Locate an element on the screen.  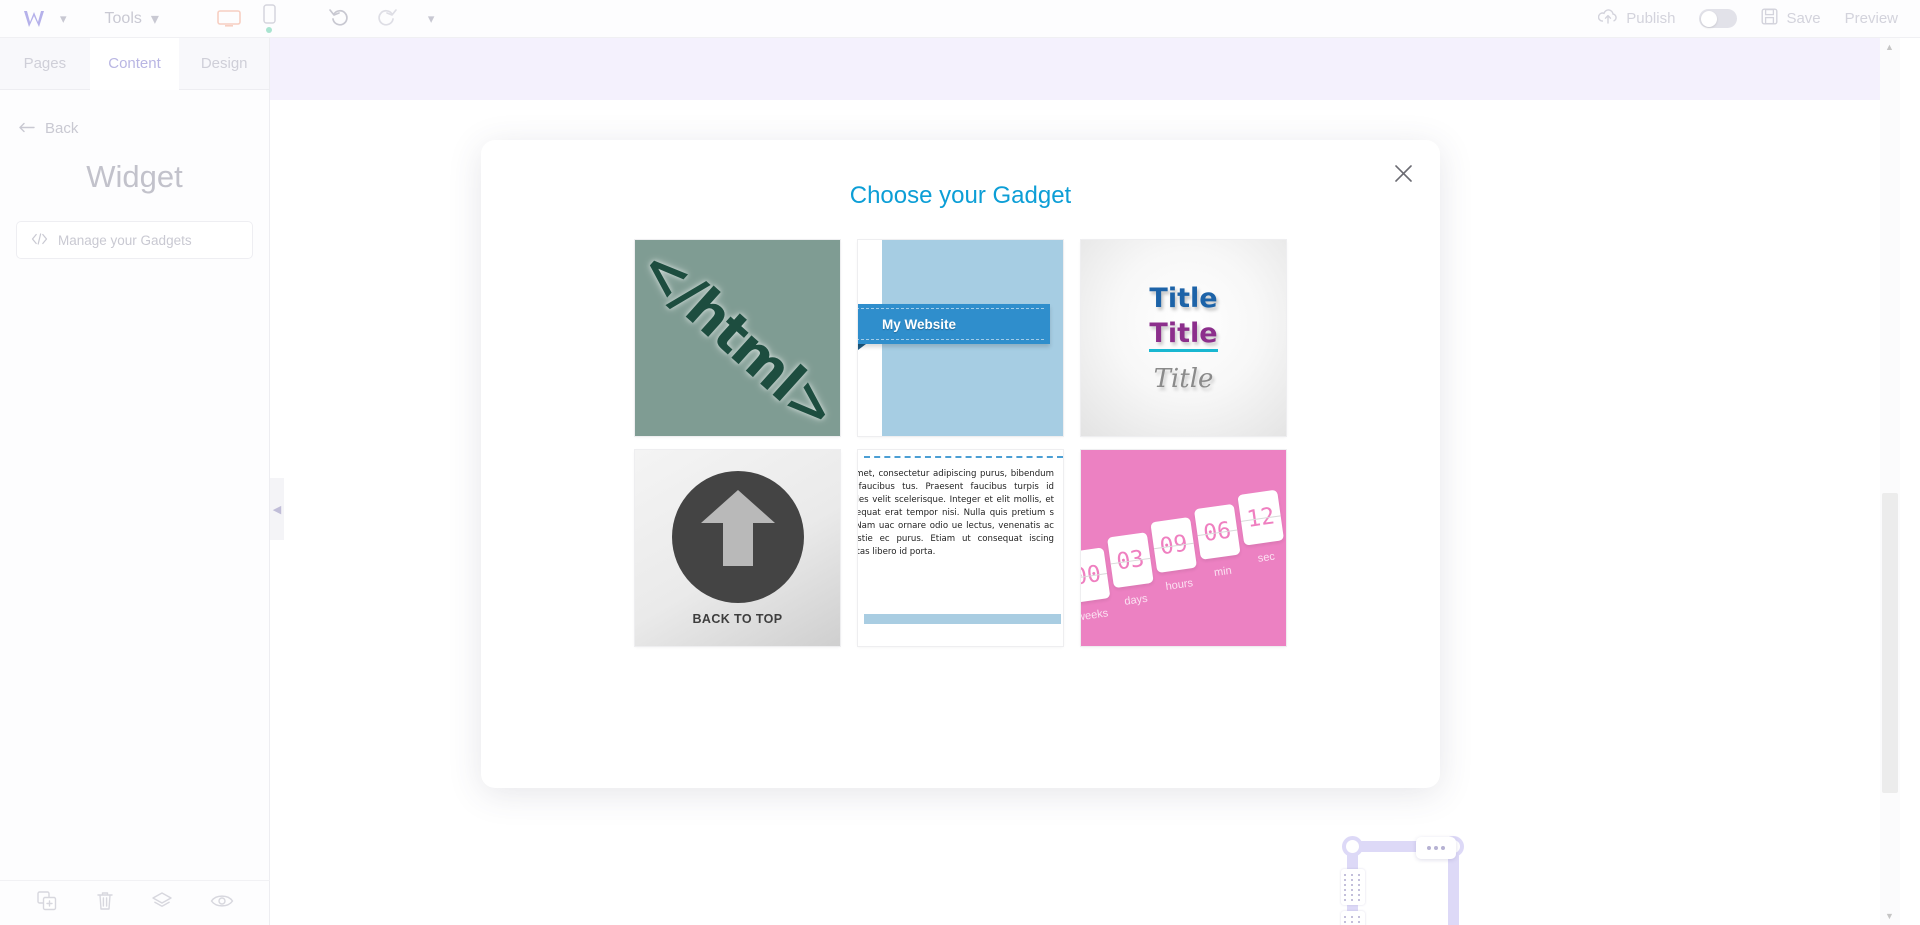
banner-ribbon-label: My Website is located at coordinates (919, 324).